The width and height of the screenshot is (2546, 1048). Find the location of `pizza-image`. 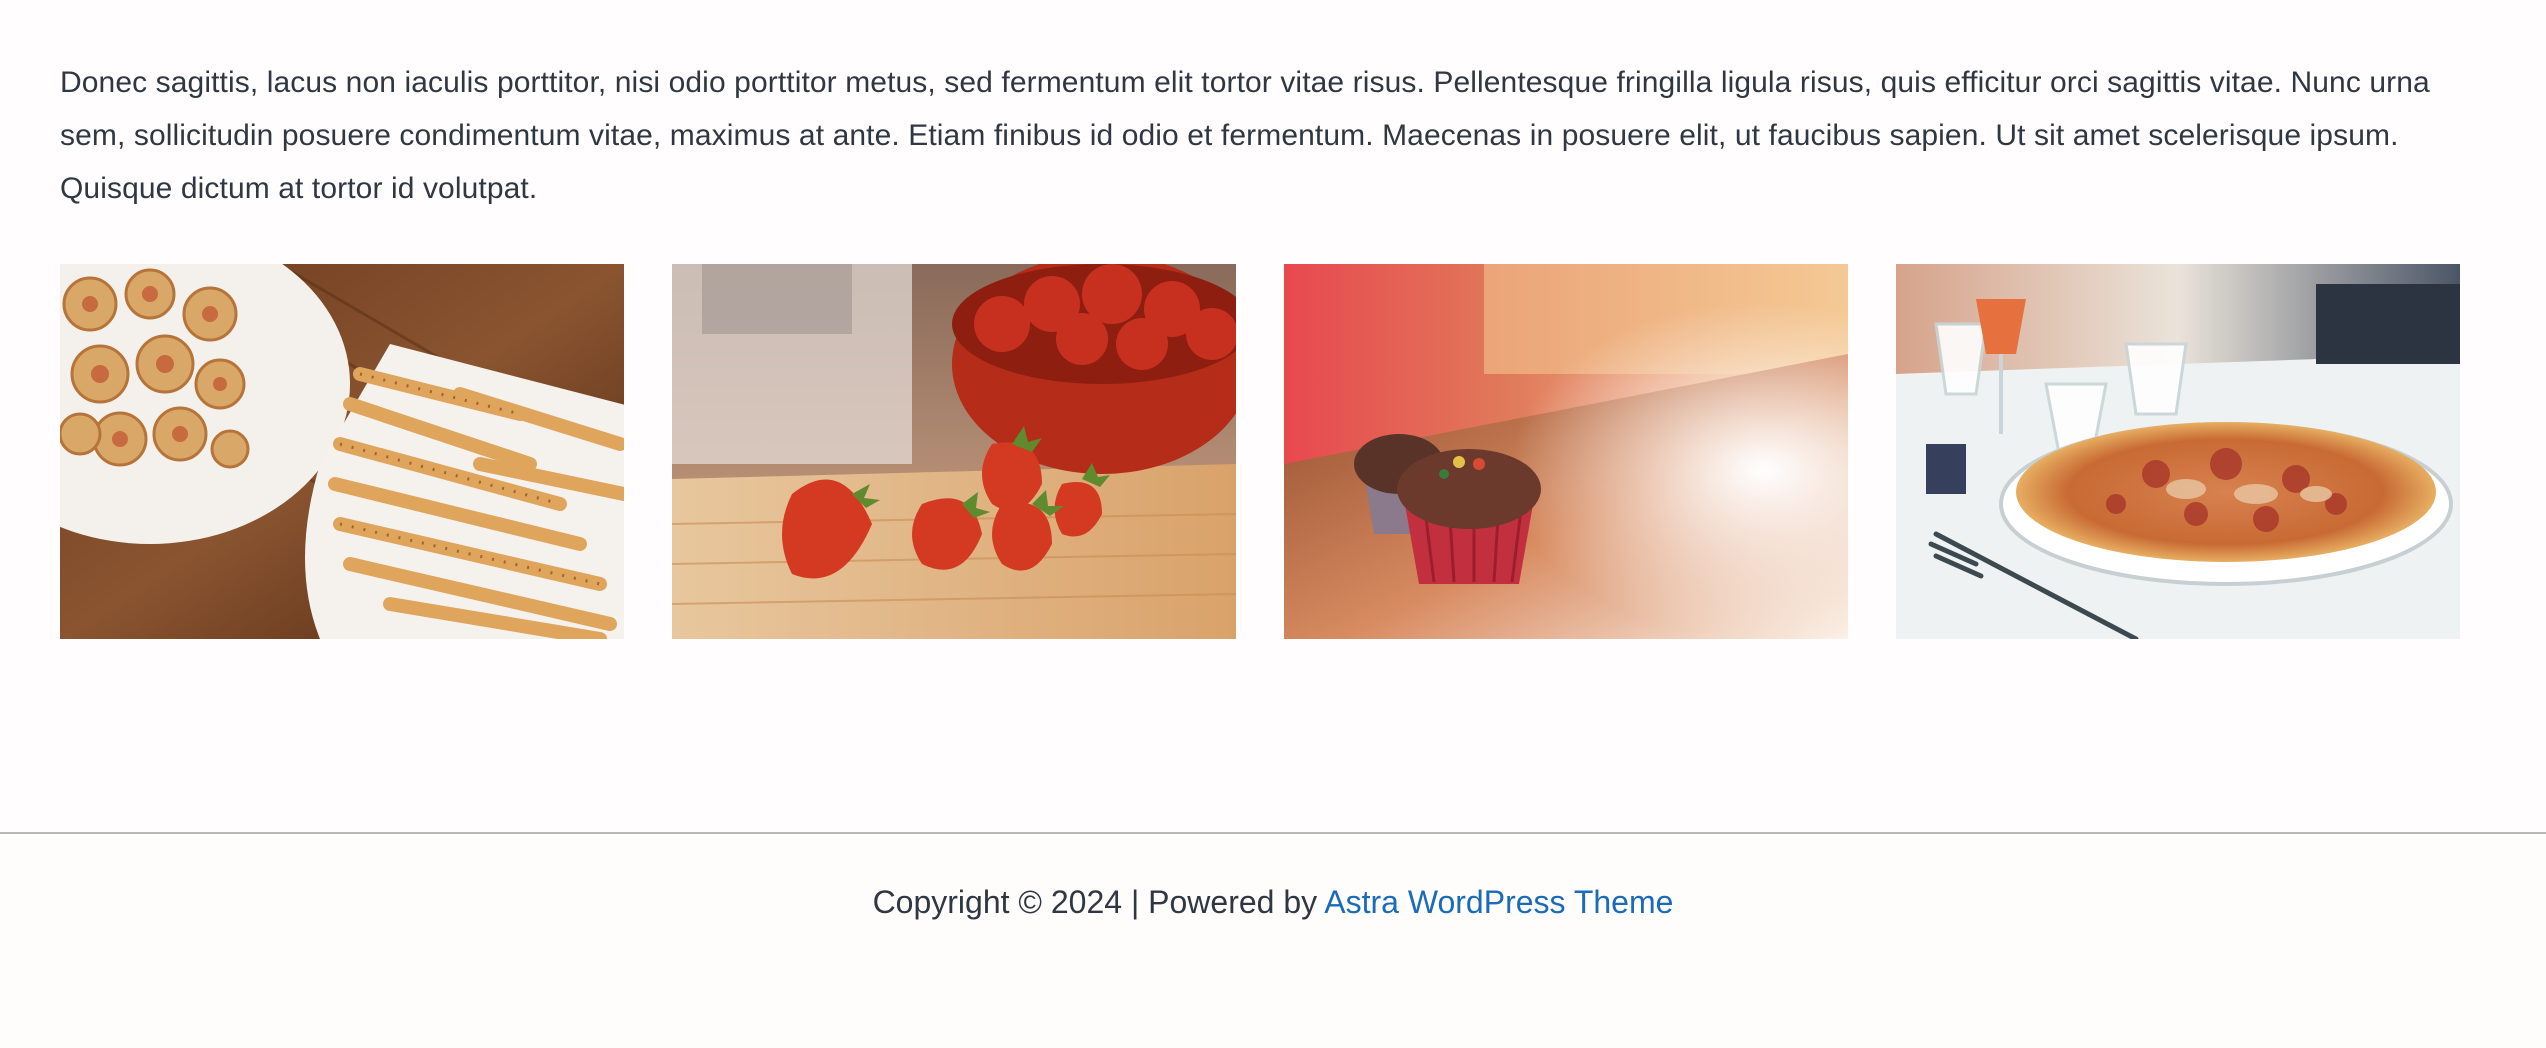

pizza-image is located at coordinates (2178, 451).